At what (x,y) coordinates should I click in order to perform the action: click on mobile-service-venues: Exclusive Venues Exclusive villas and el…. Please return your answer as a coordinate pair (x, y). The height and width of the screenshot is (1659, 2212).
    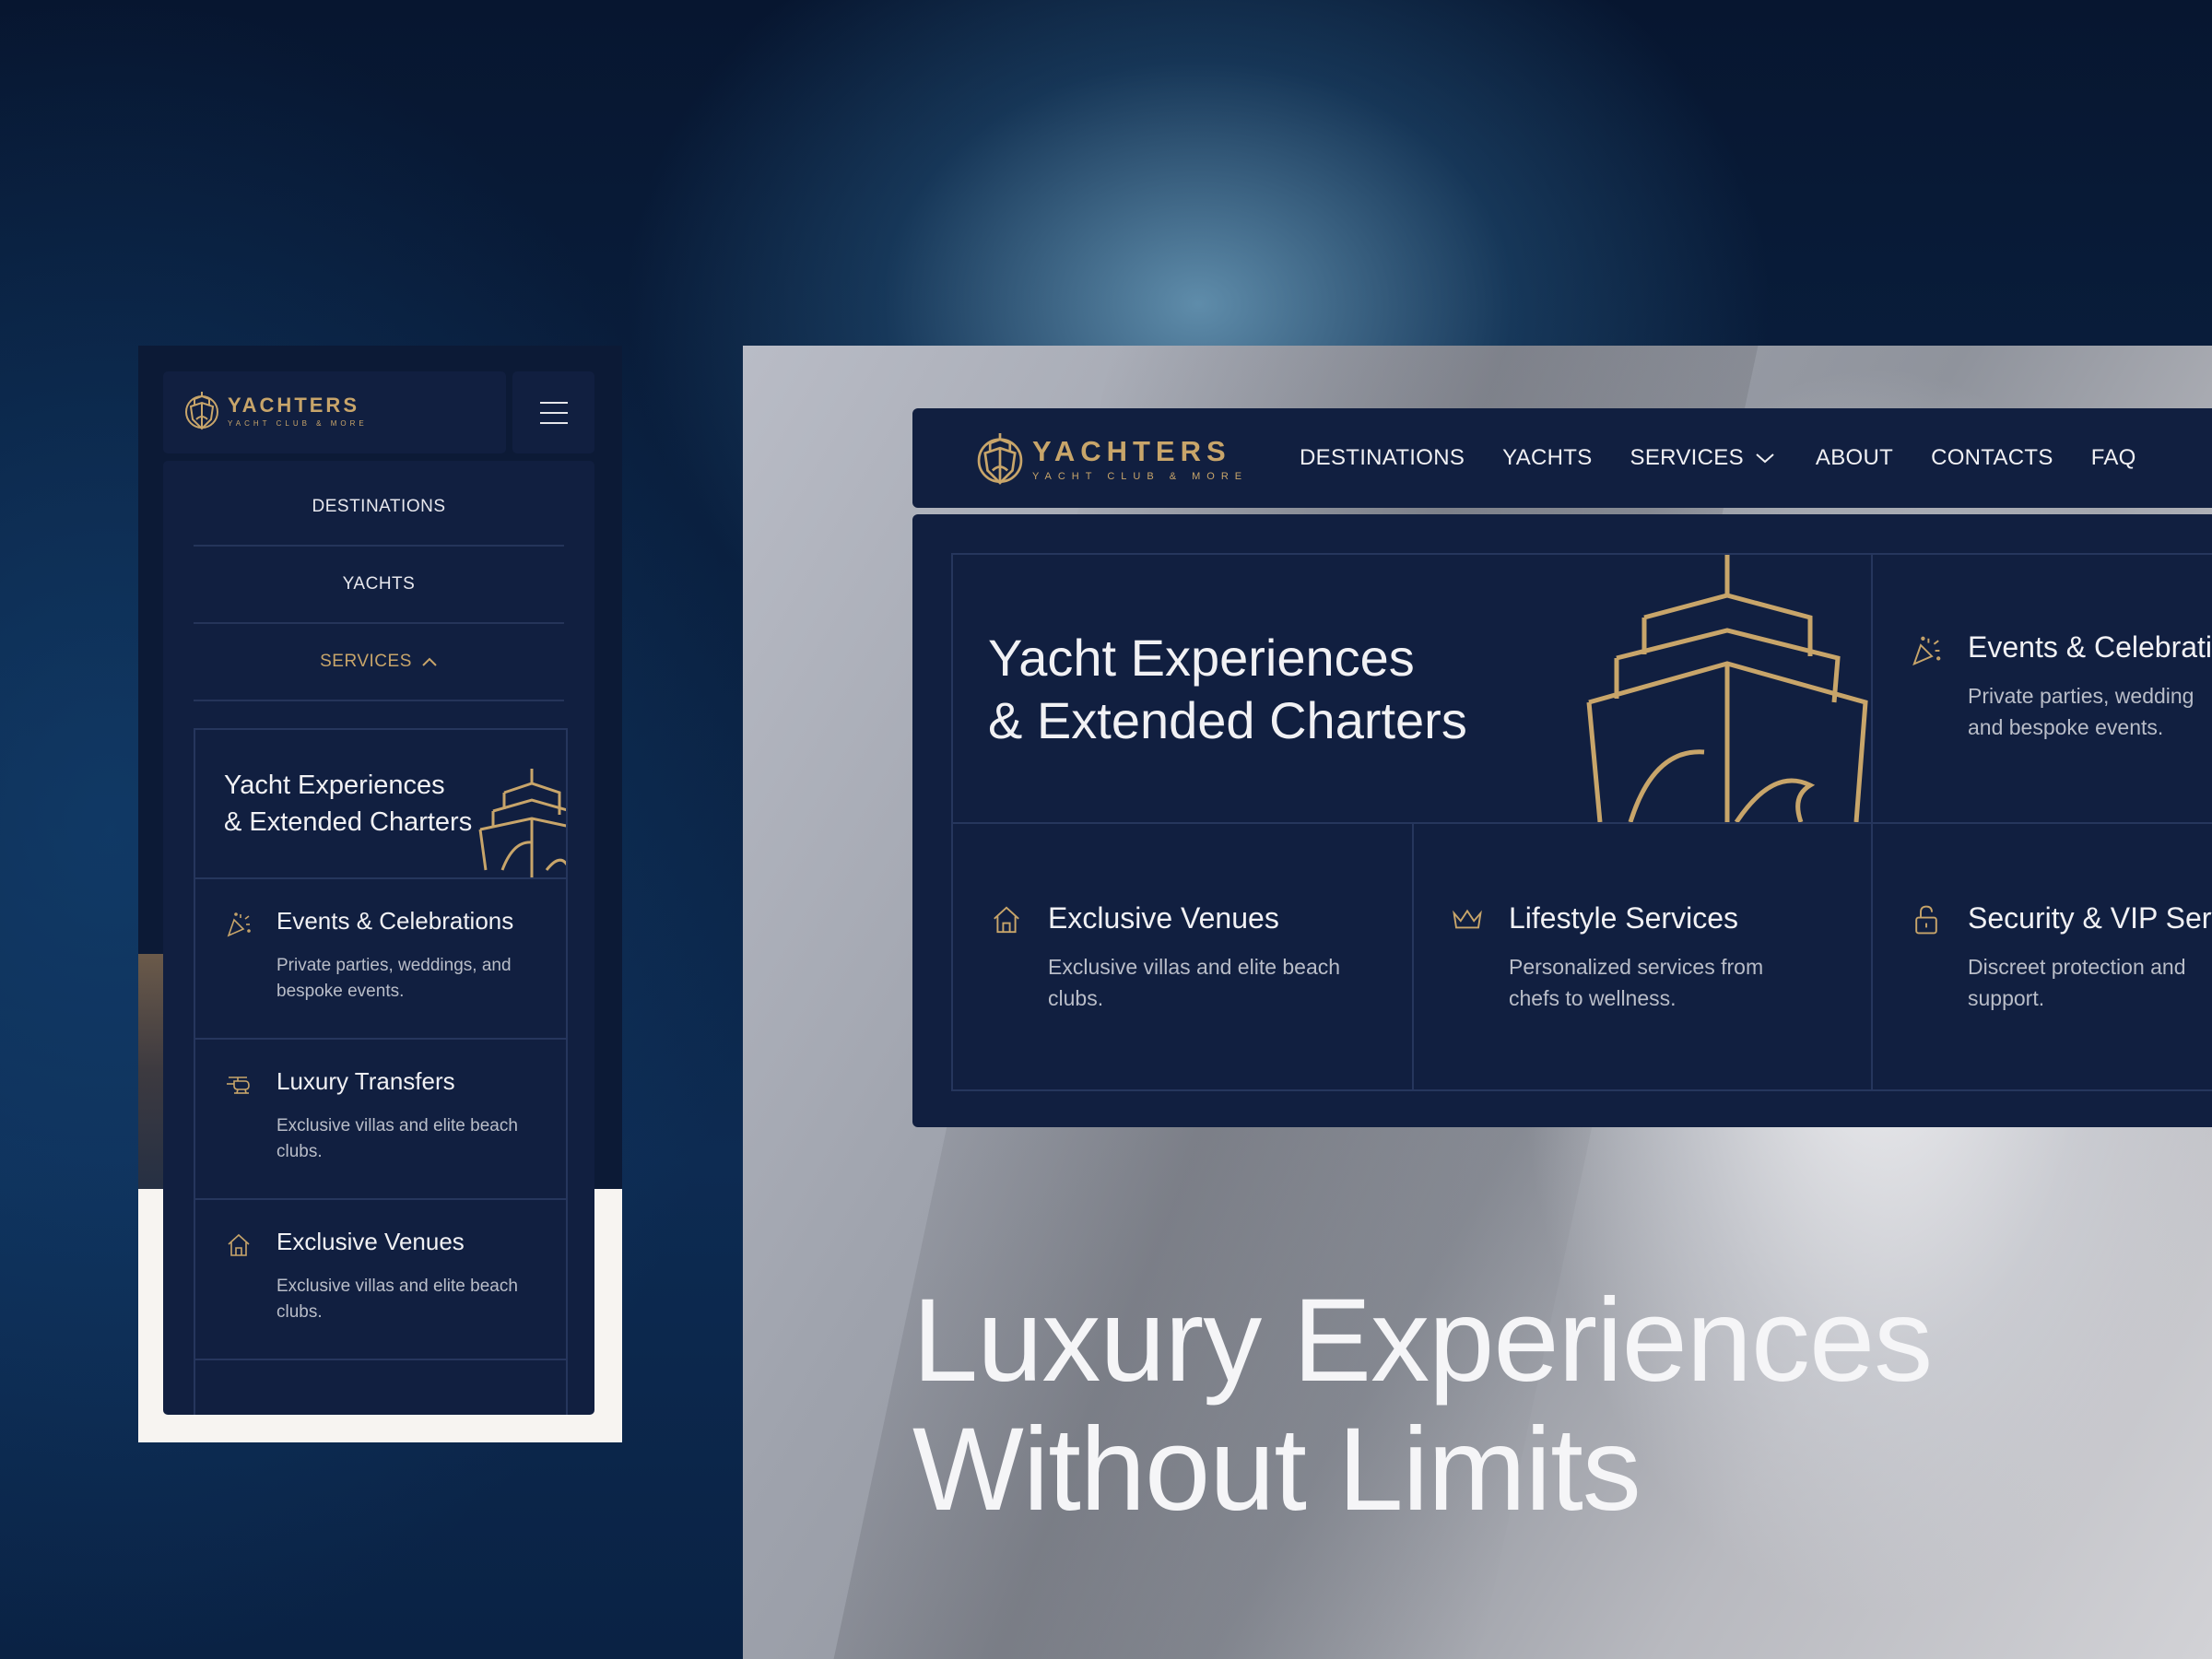
    Looking at the image, I should click on (380, 1280).